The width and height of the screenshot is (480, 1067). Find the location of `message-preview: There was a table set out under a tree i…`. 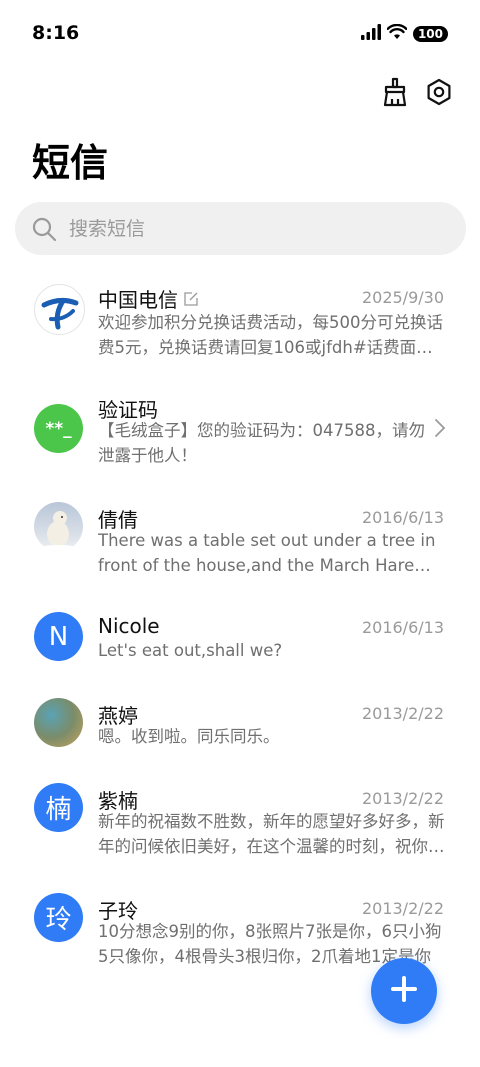

message-preview: There was a table set out under a tree i… is located at coordinates (267, 553).